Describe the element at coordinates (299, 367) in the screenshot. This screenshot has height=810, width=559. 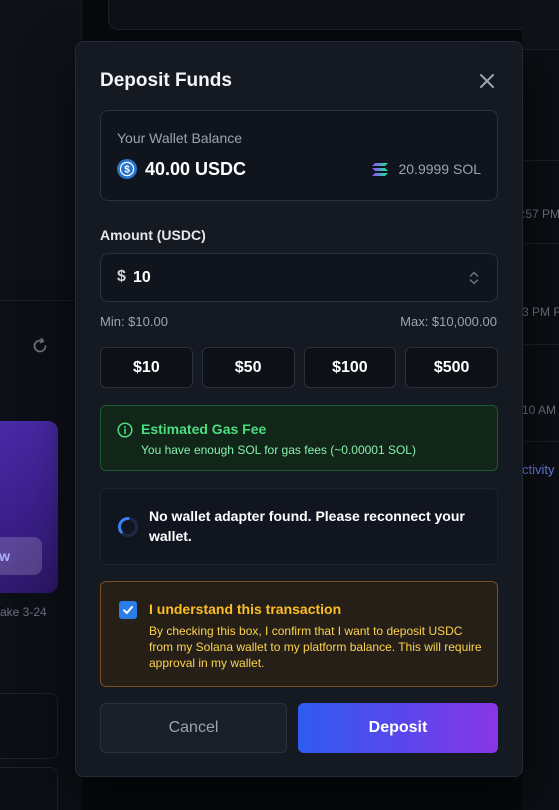
I see `quick-amount-buttons: $10 $50 $100 $500` at that location.